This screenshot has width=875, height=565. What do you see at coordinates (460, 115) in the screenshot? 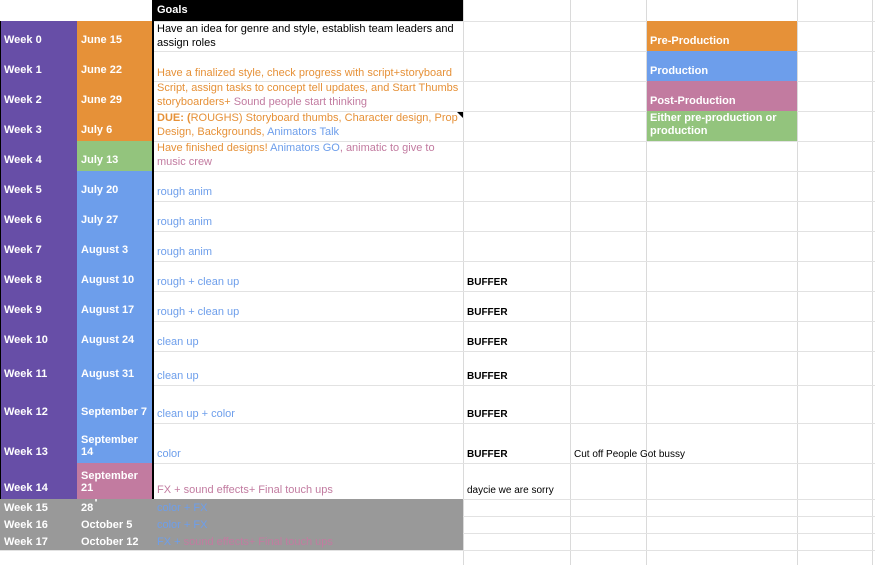
I see `comment-marker-icon` at bounding box center [460, 115].